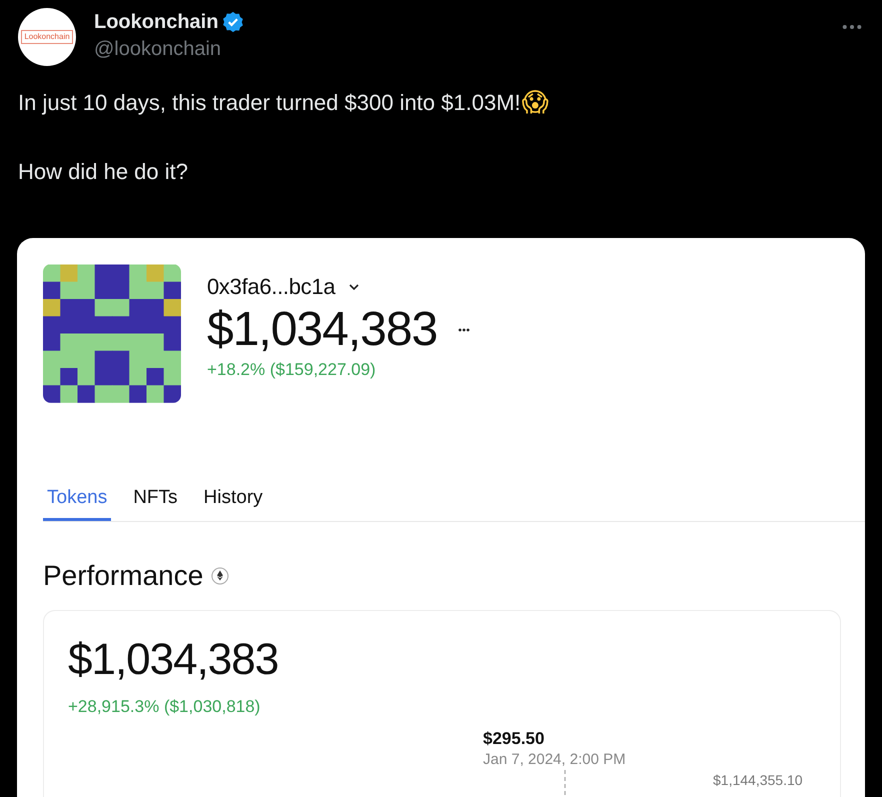 The height and width of the screenshot is (797, 882). I want to click on author-handle: @lookonchain, so click(468, 49).